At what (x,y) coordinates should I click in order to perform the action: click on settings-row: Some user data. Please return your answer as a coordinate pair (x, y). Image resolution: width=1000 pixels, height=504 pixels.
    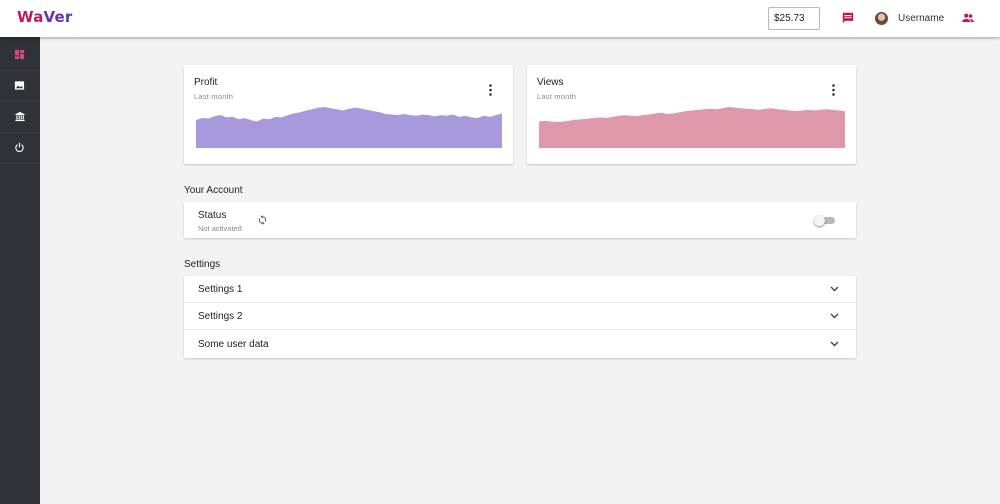
    Looking at the image, I should click on (520, 344).